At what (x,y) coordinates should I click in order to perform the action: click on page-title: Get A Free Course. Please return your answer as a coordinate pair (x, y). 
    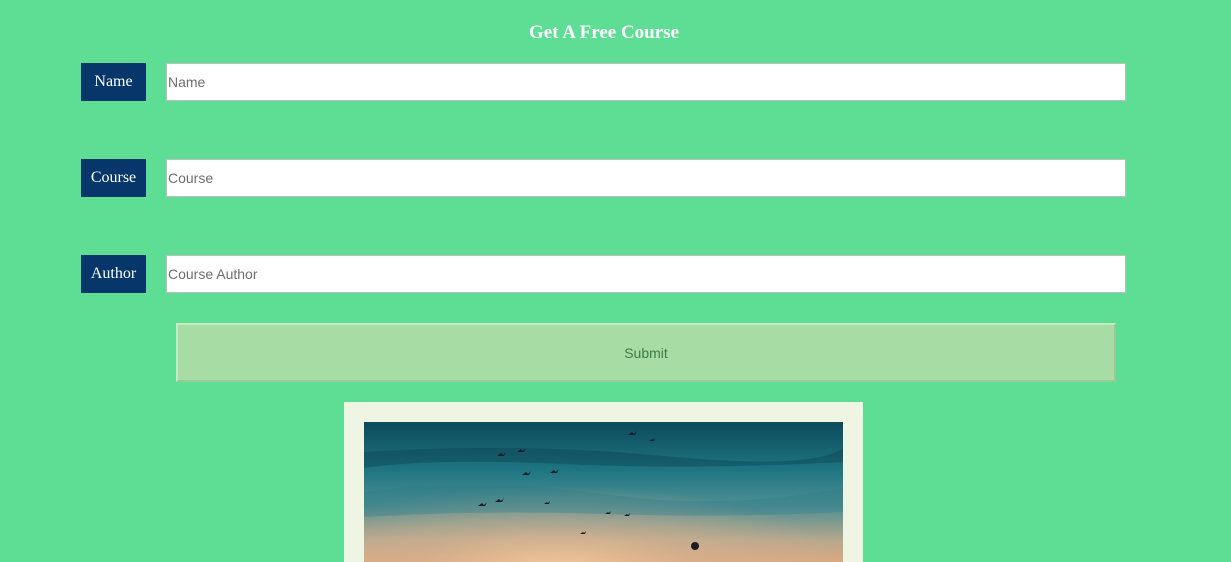
    Looking at the image, I should click on (604, 32).